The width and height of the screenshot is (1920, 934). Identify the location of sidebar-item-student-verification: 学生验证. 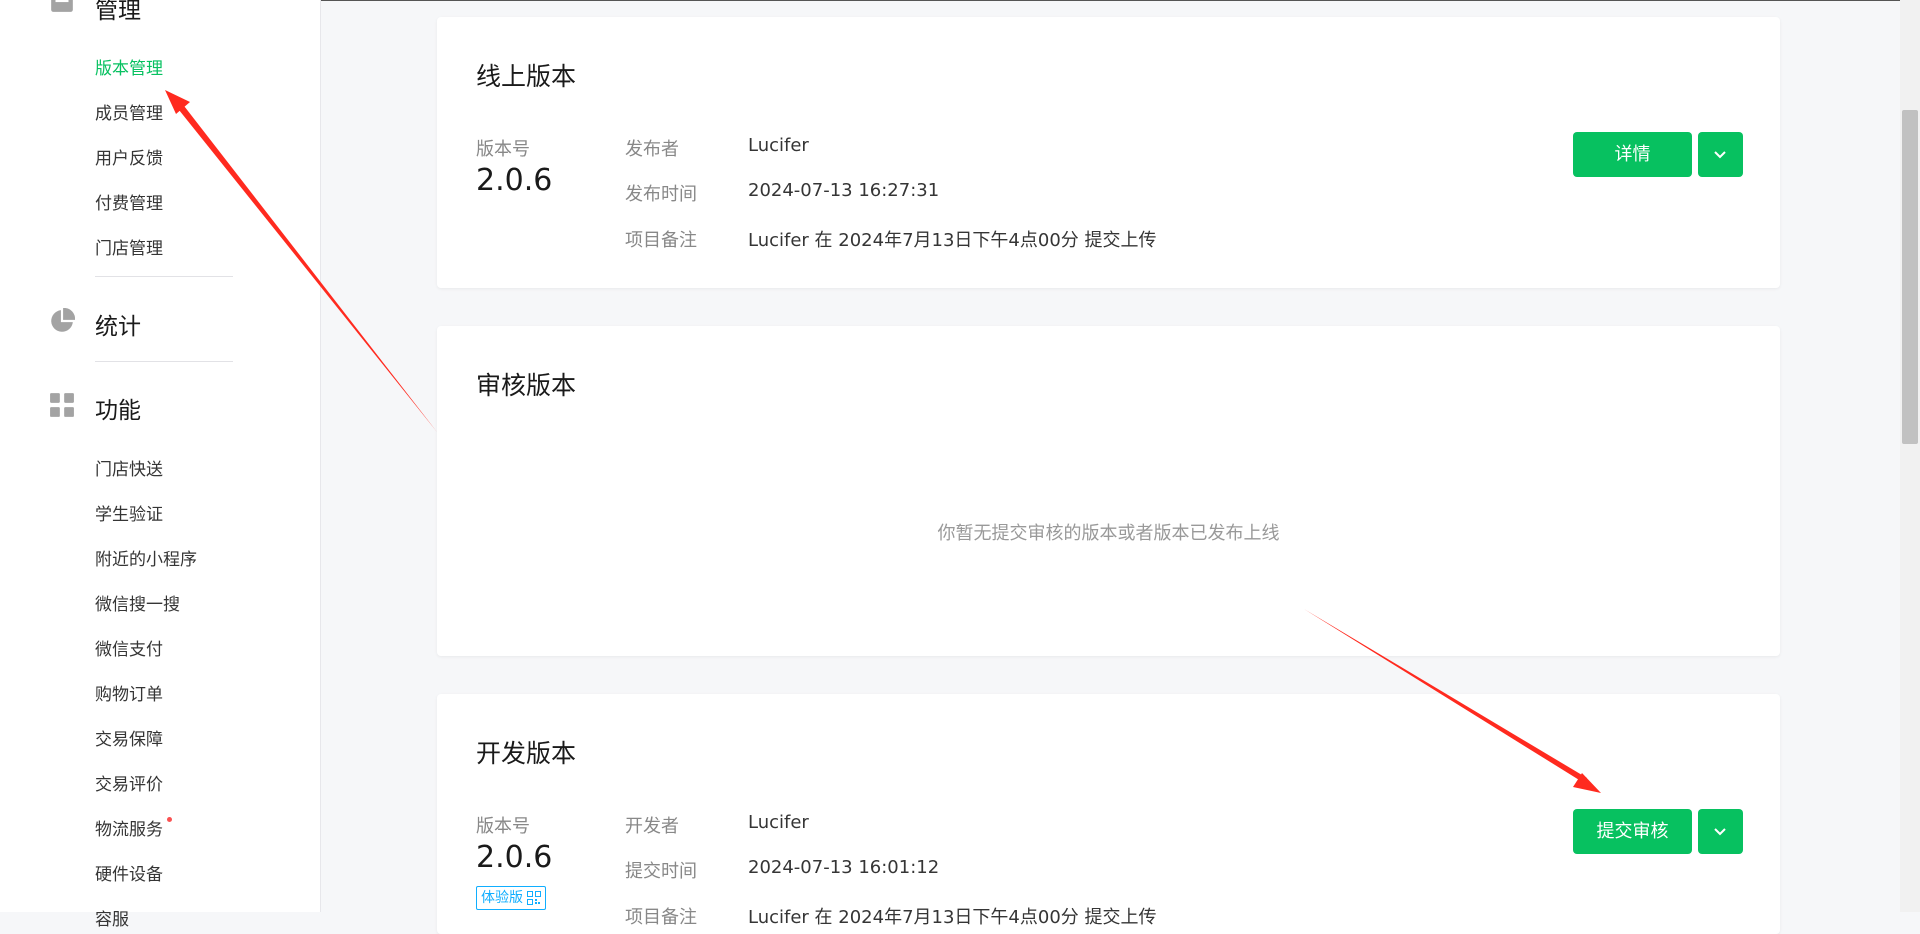
(129, 512).